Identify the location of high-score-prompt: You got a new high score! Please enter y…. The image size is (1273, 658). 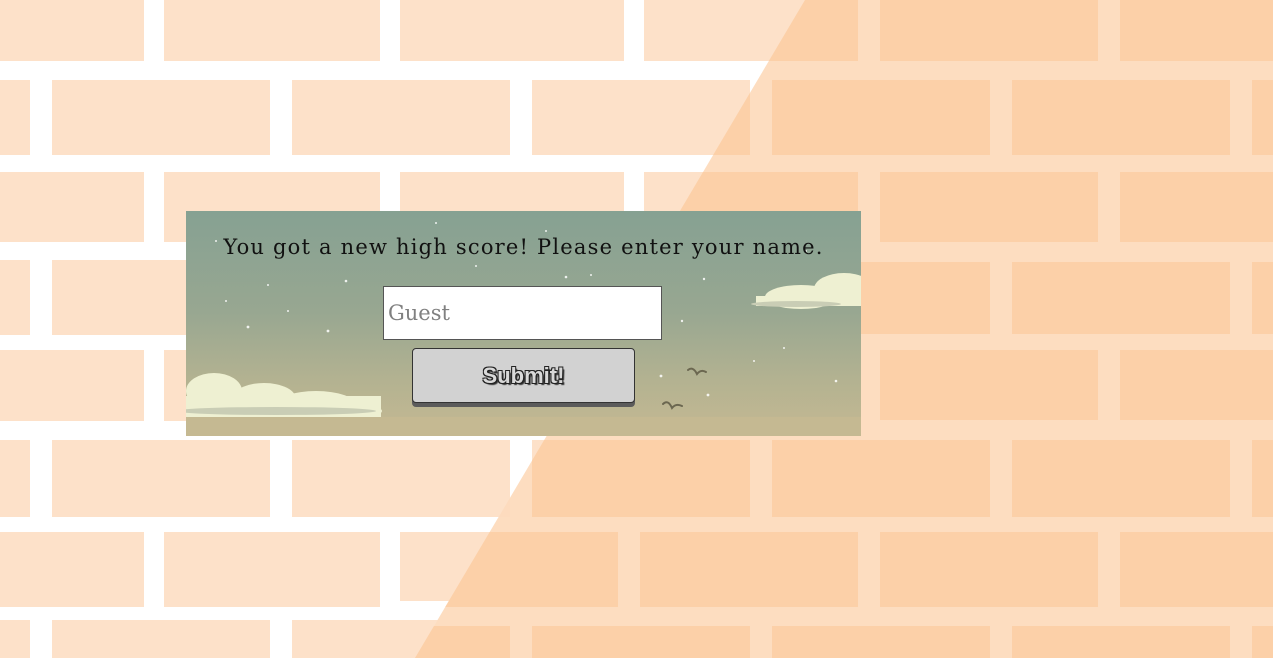
(523, 247).